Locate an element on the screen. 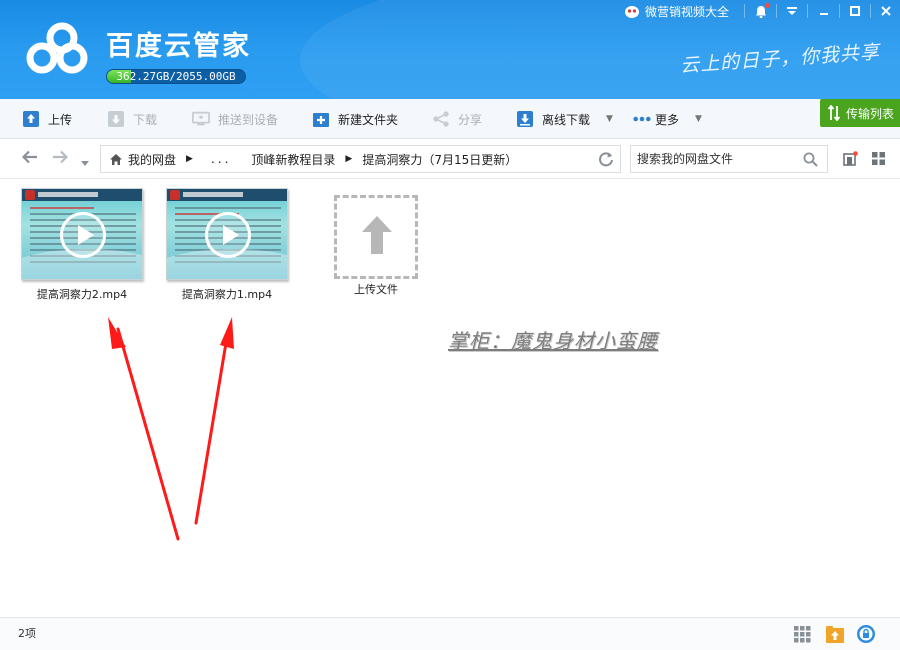 The image size is (900, 650). back-arrow-icon is located at coordinates (29, 157).